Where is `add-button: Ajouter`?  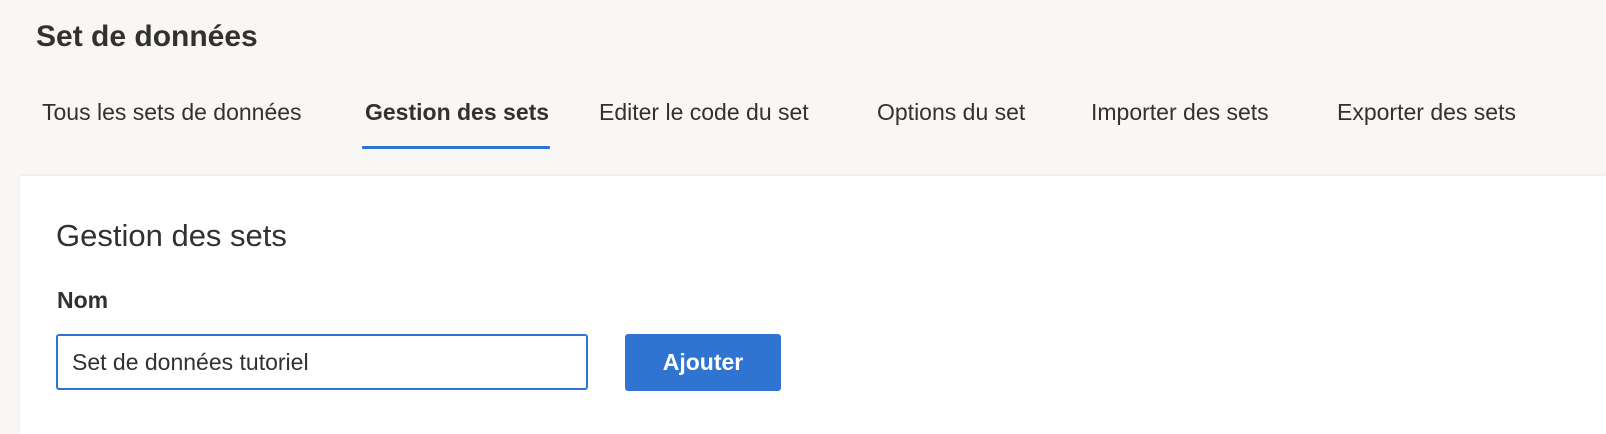 add-button: Ajouter is located at coordinates (703, 362).